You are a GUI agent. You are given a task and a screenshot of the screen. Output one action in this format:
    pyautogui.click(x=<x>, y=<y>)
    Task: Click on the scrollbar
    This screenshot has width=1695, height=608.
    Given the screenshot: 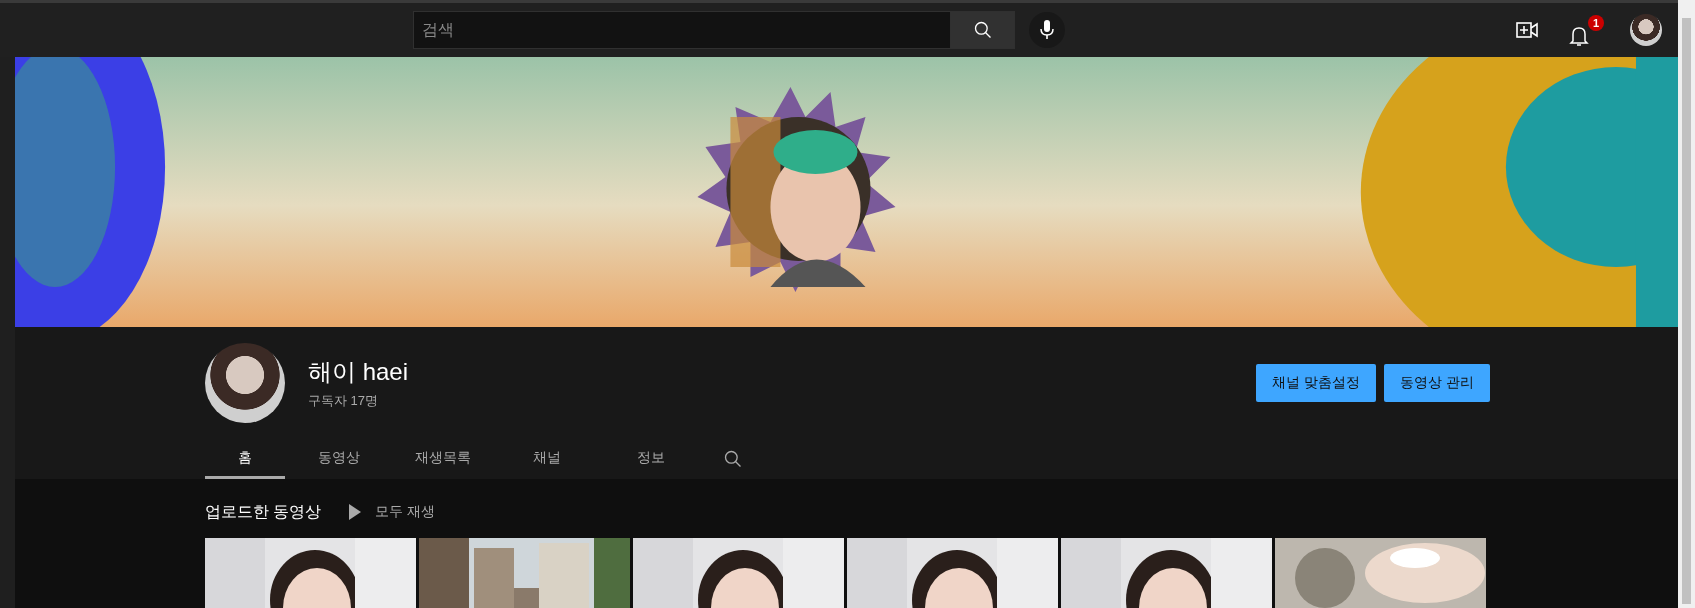 What is the action you would take?
    pyautogui.click(x=1686, y=311)
    